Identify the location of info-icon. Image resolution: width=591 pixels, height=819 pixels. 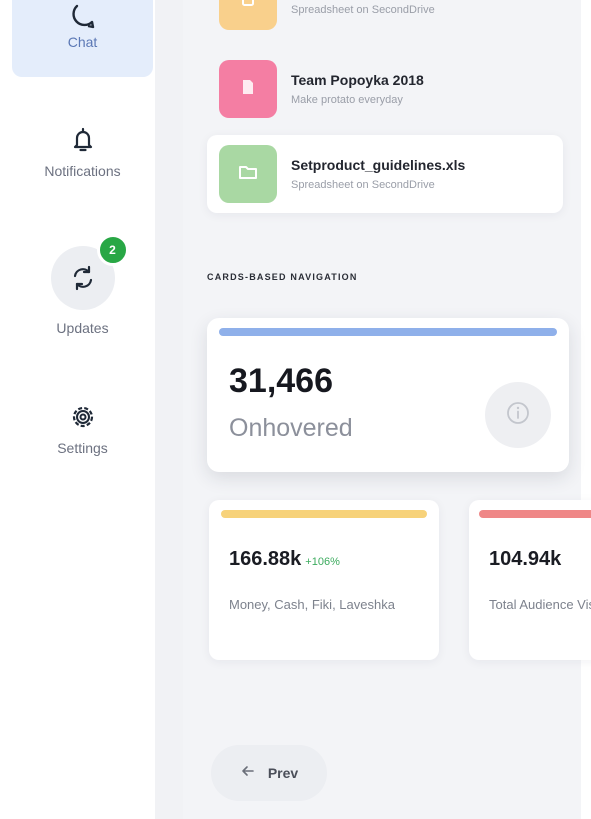
(518, 415).